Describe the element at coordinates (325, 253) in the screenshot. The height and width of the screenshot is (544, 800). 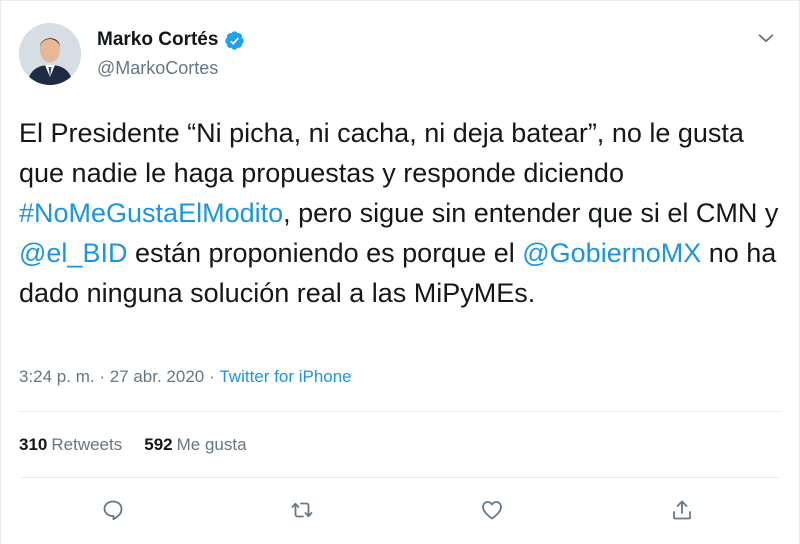
I see `tweet-text-segment: están proponiendo es porque el` at that location.